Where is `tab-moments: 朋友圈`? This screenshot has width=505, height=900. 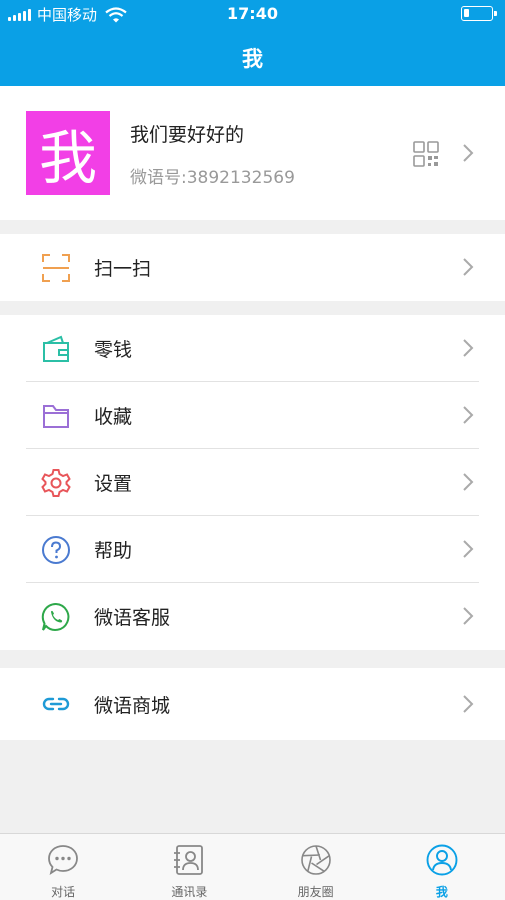
tab-moments: 朋友圈 is located at coordinates (316, 867).